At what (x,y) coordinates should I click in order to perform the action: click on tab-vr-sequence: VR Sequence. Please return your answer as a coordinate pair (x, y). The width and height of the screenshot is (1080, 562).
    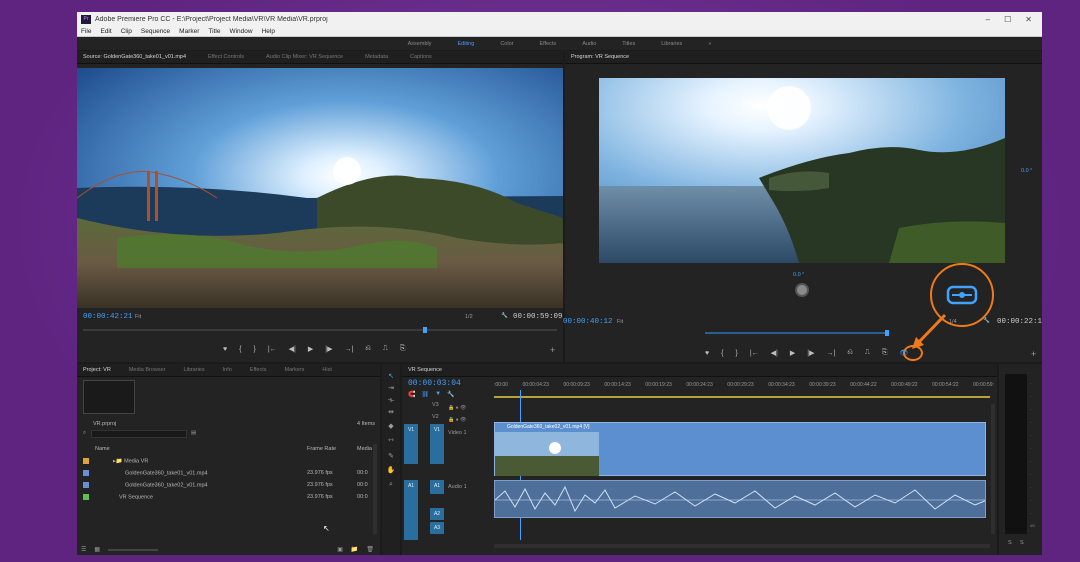
    Looking at the image, I should click on (425, 370).